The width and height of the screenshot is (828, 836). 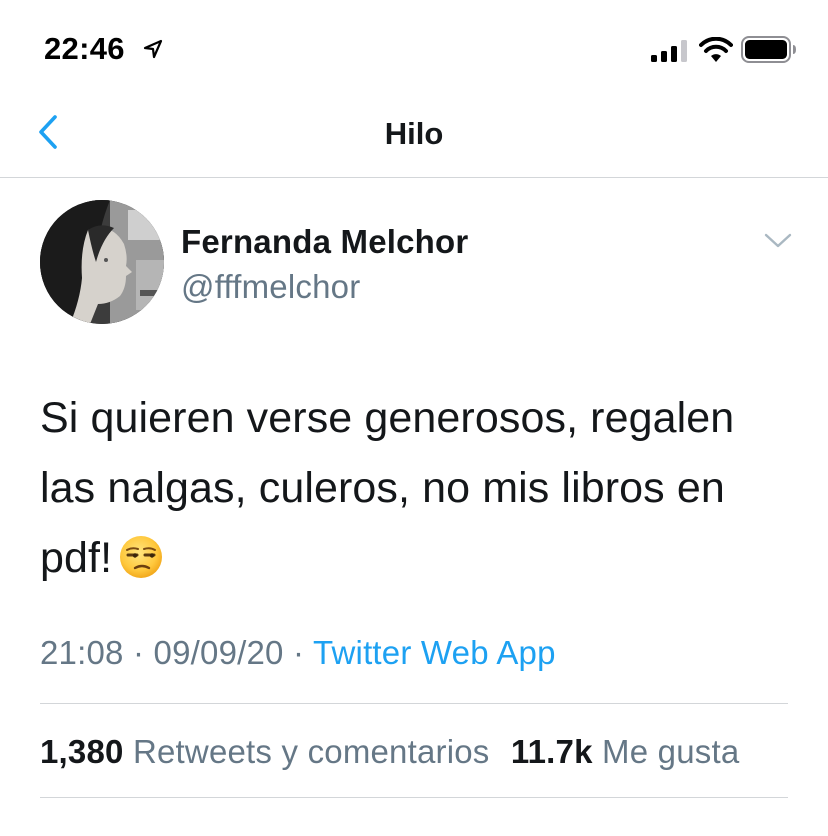 What do you see at coordinates (84, 48) in the screenshot?
I see `status-time: 22:46` at bounding box center [84, 48].